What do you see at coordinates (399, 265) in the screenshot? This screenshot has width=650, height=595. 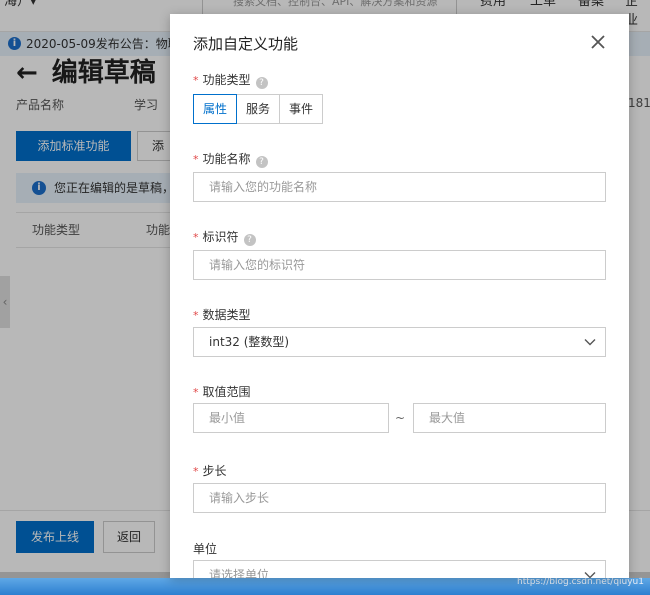 I see `identifier-input` at bounding box center [399, 265].